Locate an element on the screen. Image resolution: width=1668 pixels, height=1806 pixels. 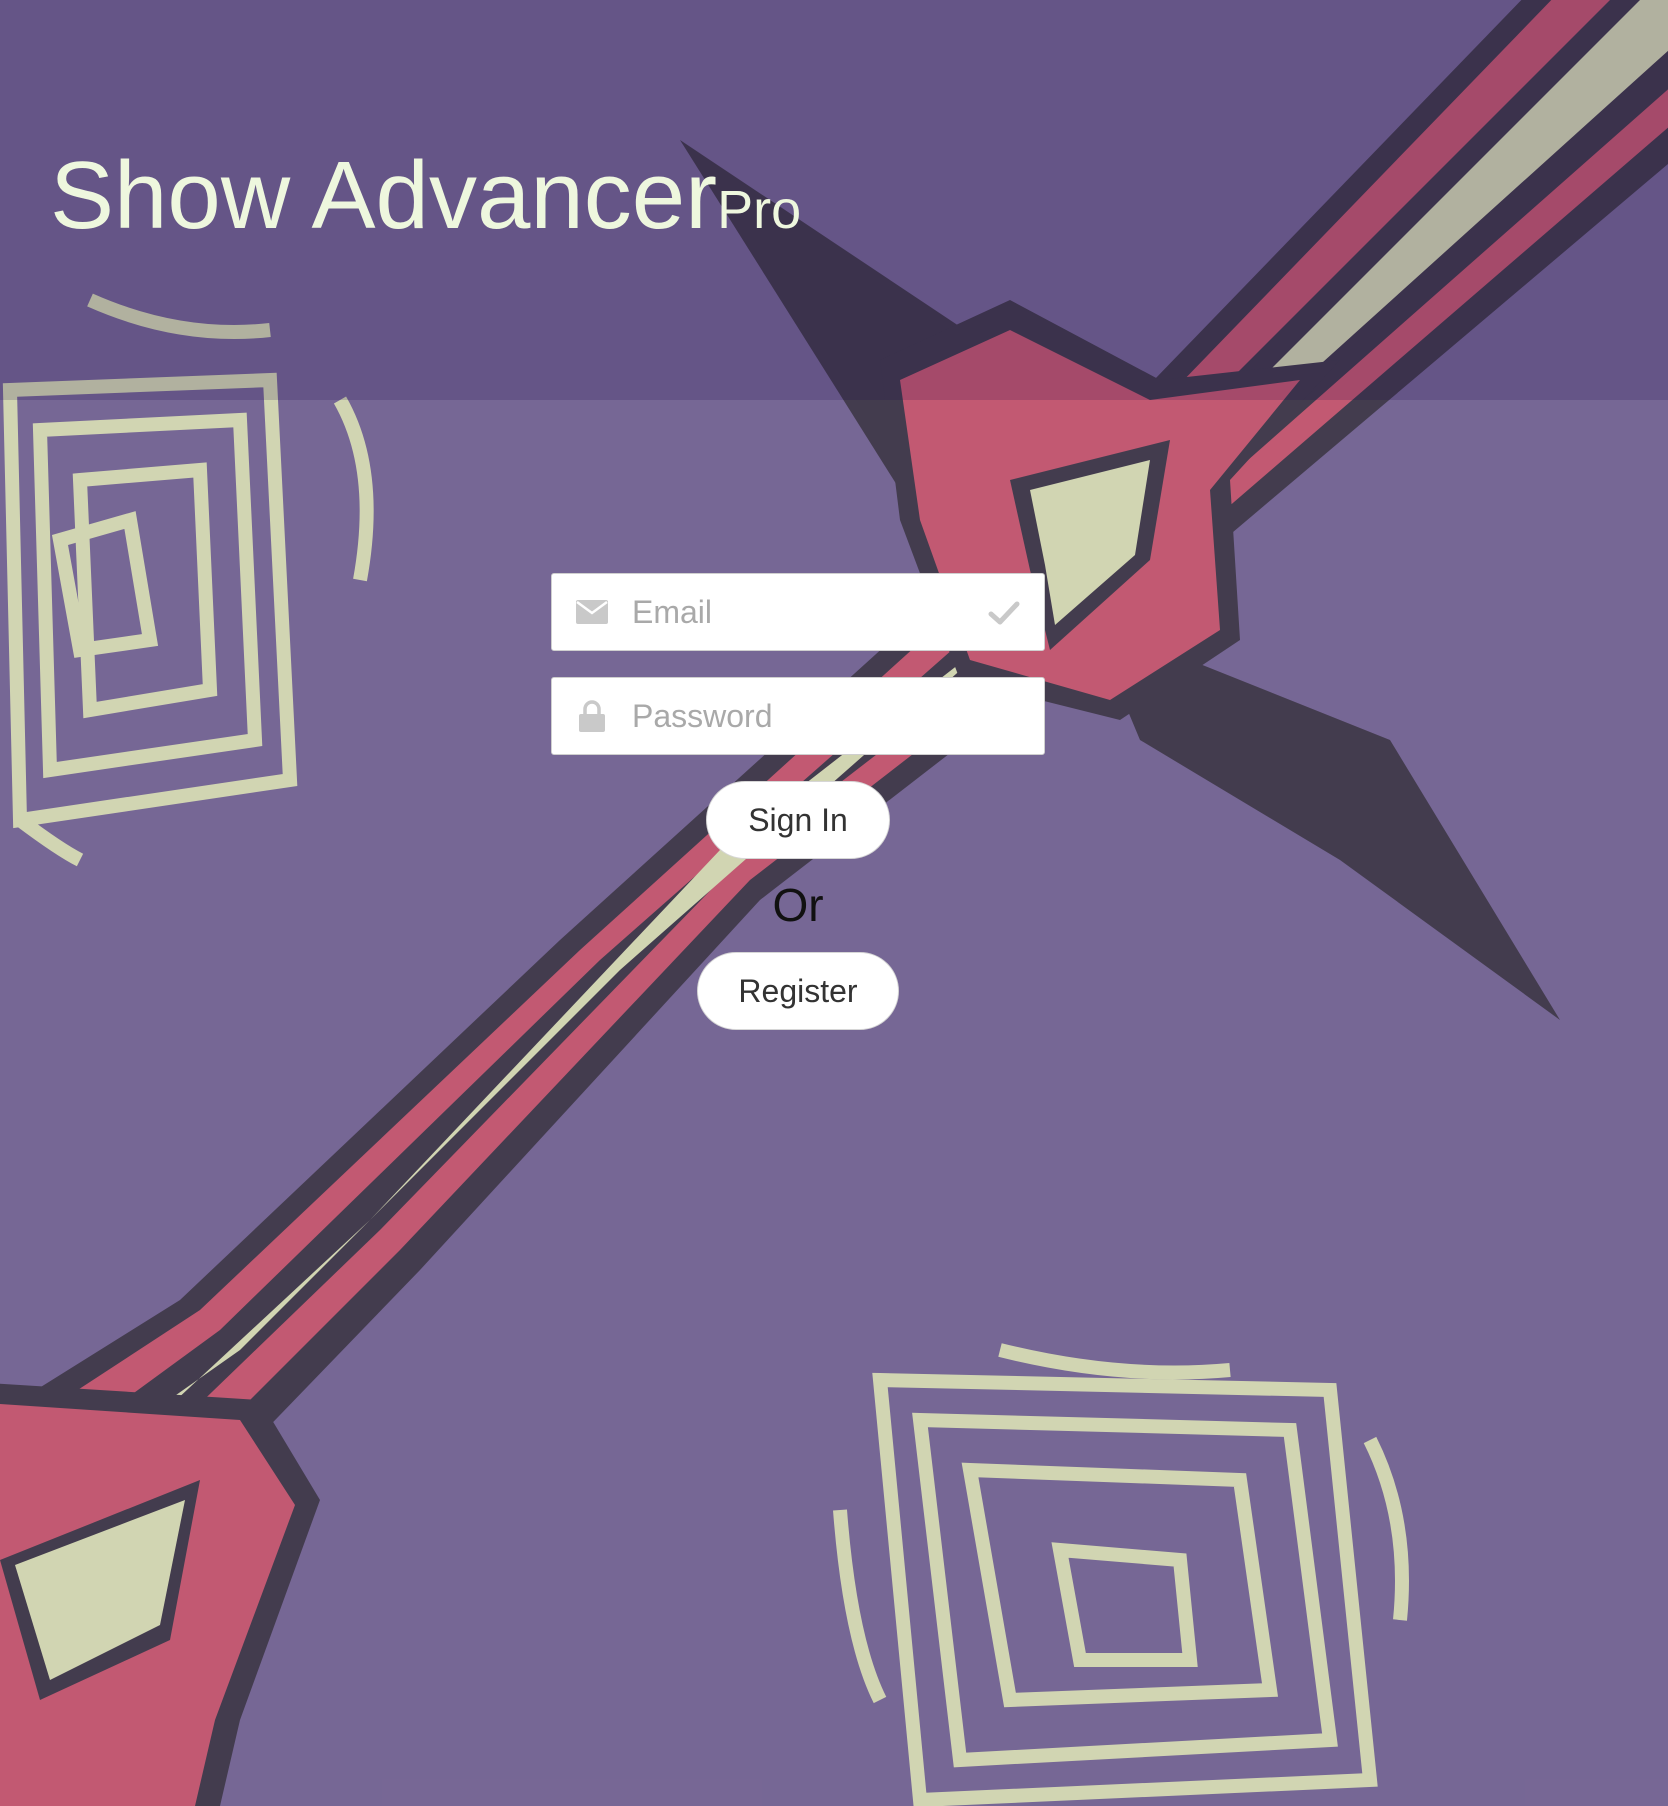
sign-in-button: Sign In is located at coordinates (798, 820).